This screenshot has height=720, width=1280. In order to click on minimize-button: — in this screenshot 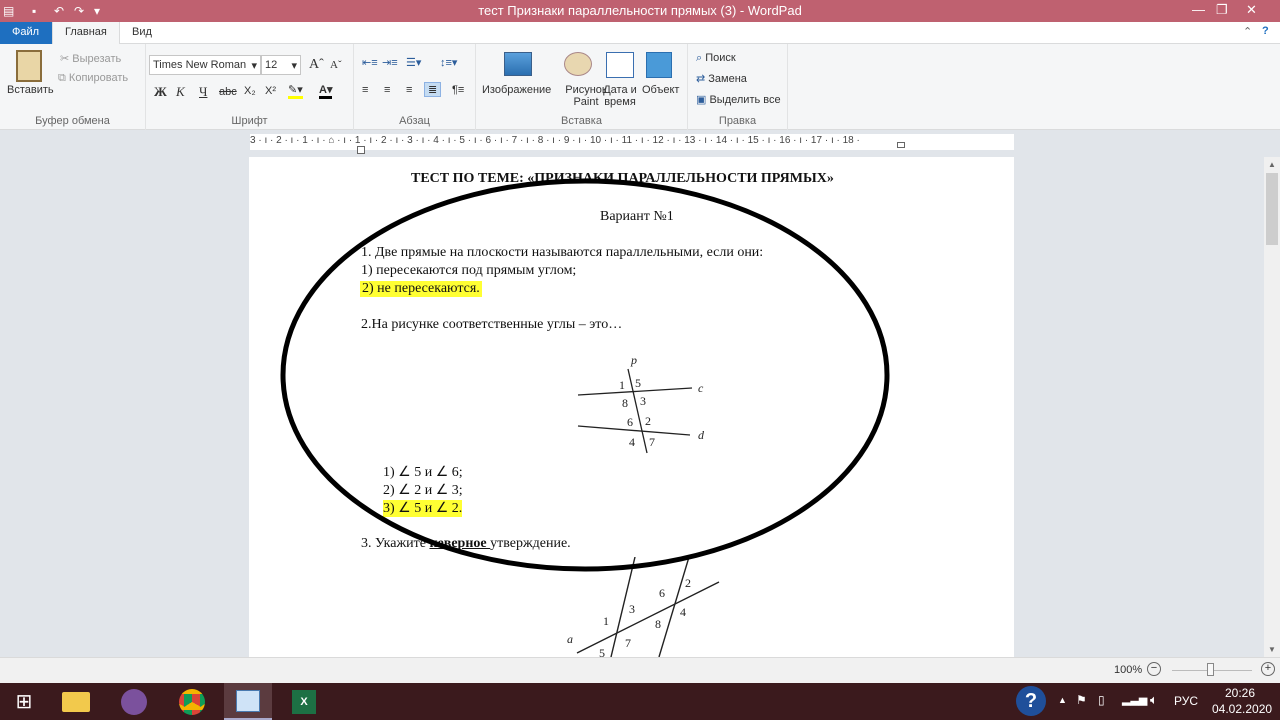, I will do `click(1198, 9)`.